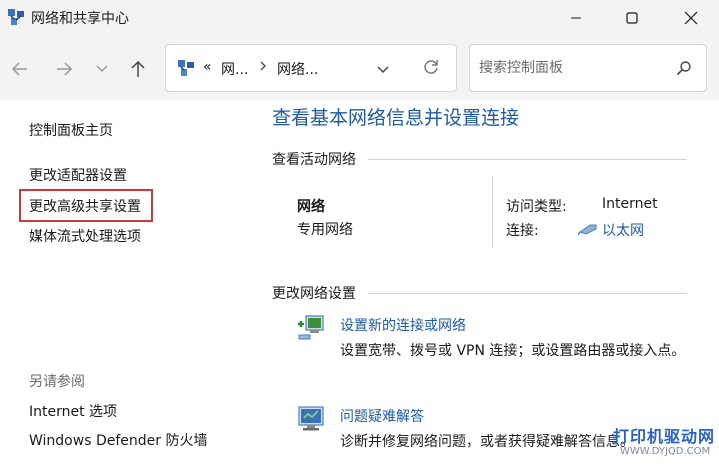  Describe the element at coordinates (684, 70) in the screenshot. I see `search-icon` at that location.